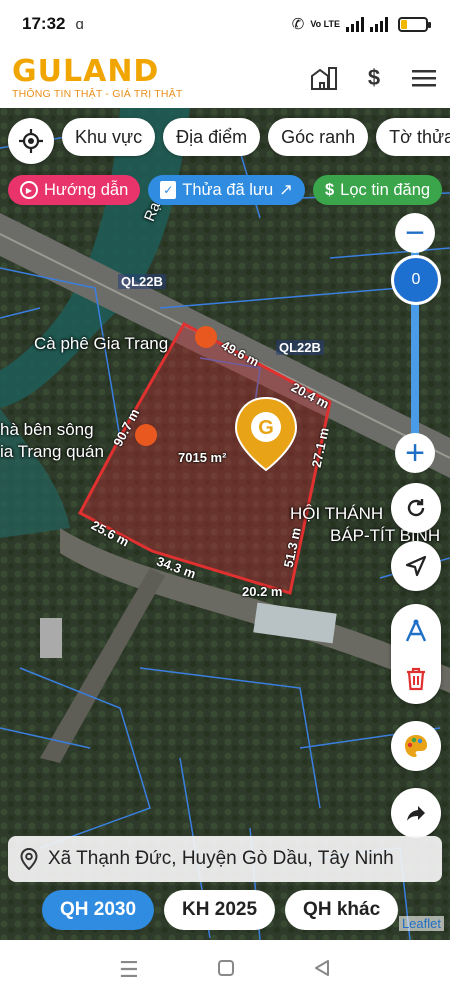 This screenshot has width=450, height=1000. I want to click on crosshair-icon, so click(31, 141).